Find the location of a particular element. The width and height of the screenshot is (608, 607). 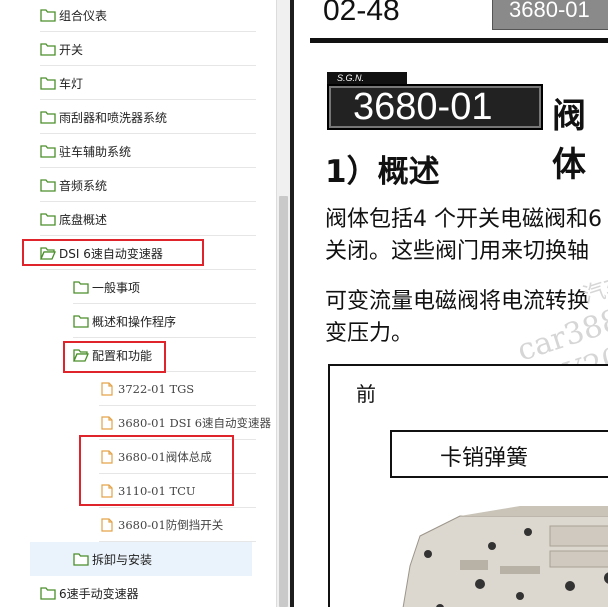

tree-item-config-function: 配置和功能 is located at coordinates (174, 355).